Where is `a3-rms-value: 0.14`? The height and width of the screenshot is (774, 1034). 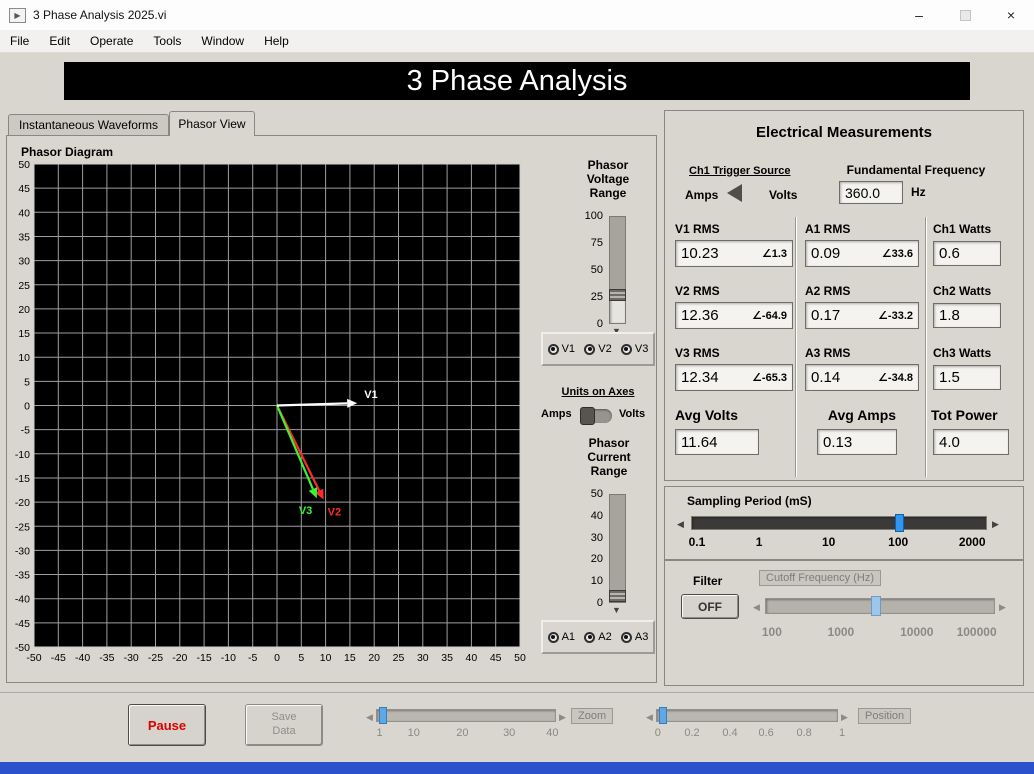 a3-rms-value: 0.14 is located at coordinates (826, 377).